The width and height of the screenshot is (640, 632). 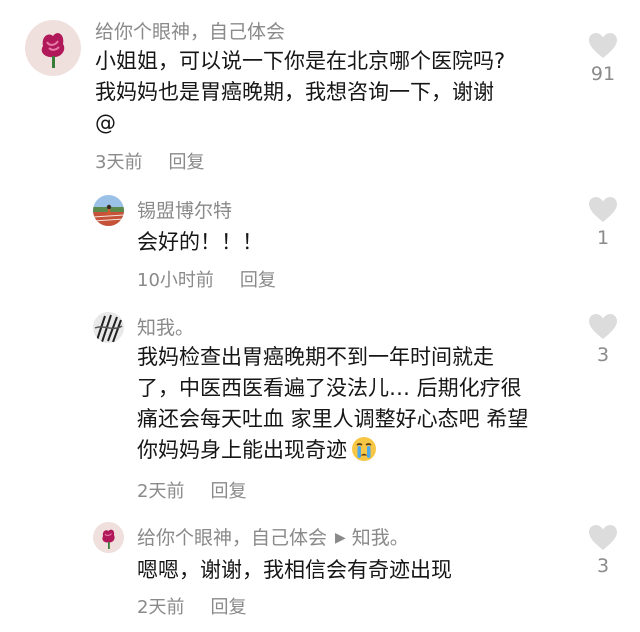 I want to click on comment-text-line: 小姐姐，可以说一下你是在北京哪个医院吗?, so click(x=300, y=61).